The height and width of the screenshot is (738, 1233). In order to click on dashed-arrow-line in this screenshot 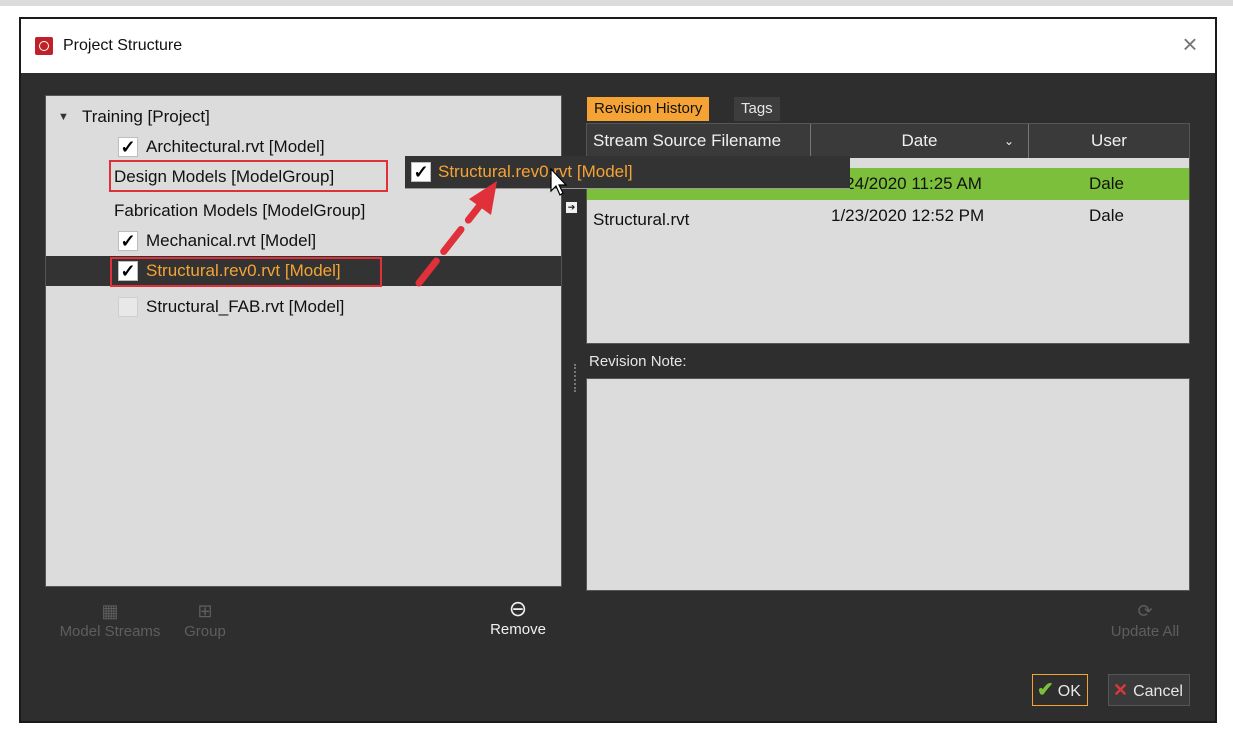, I will do `click(450, 243)`.